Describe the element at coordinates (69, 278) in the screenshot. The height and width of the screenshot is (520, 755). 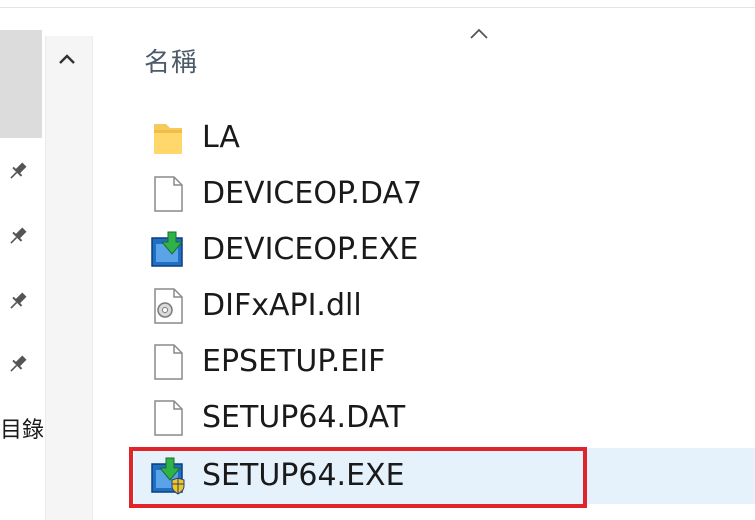
I see `nav-scrollbar-track` at that location.